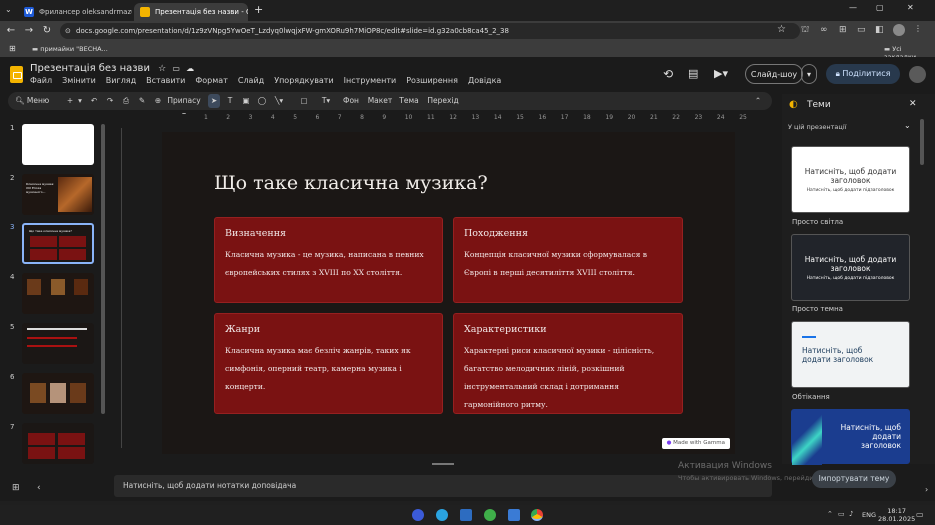 The width and height of the screenshot is (935, 525). Describe the element at coordinates (442, 515) in the screenshot. I see `telegram-icon` at that location.